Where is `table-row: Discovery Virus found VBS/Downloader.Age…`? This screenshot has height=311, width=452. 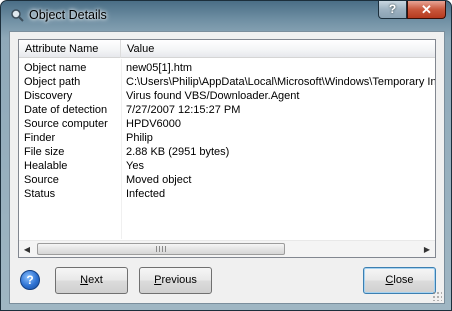 table-row: Discovery Virus found VBS/Downloader.Age… is located at coordinates (227, 96).